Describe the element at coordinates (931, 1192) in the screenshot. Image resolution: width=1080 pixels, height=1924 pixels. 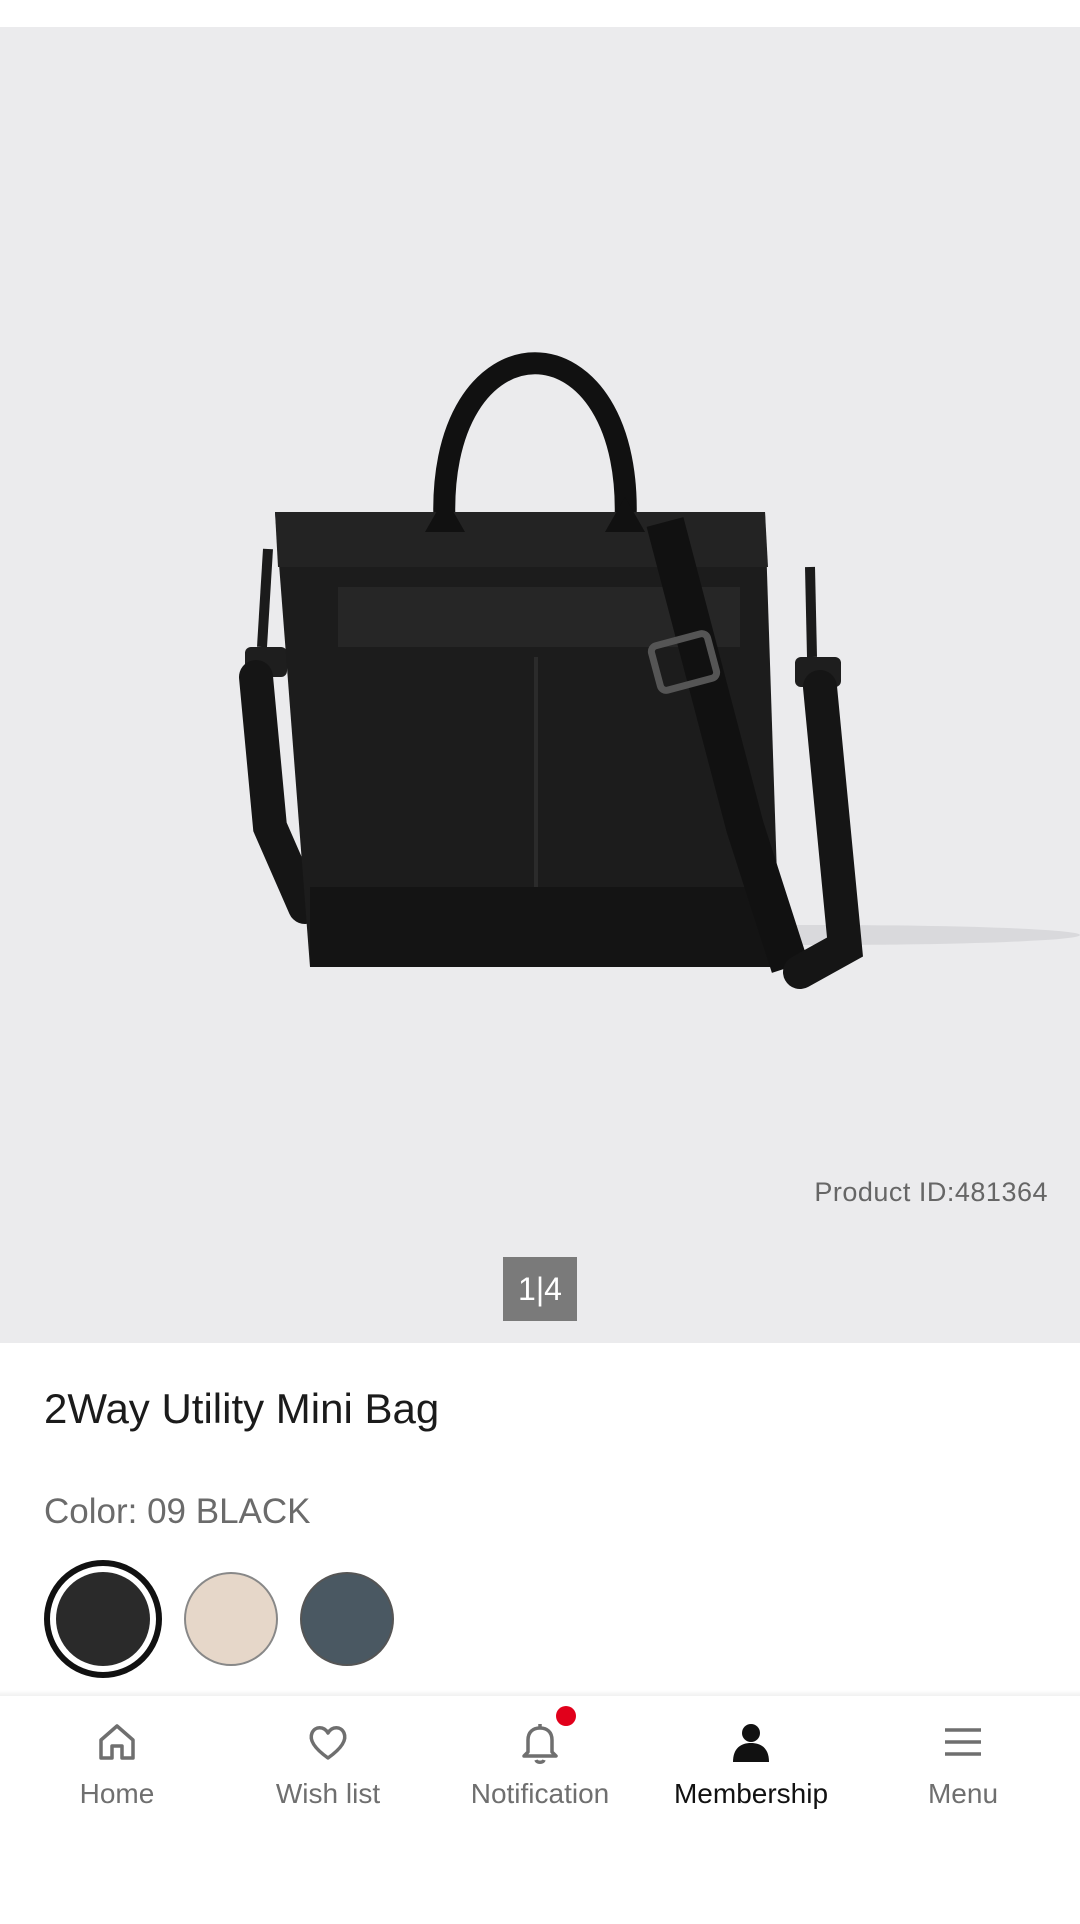
I see `product-id-text: Product ID:481364` at that location.